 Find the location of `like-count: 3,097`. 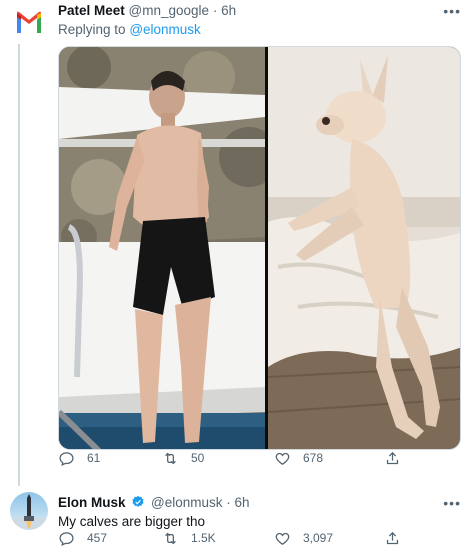

like-count: 3,097 is located at coordinates (318, 538).